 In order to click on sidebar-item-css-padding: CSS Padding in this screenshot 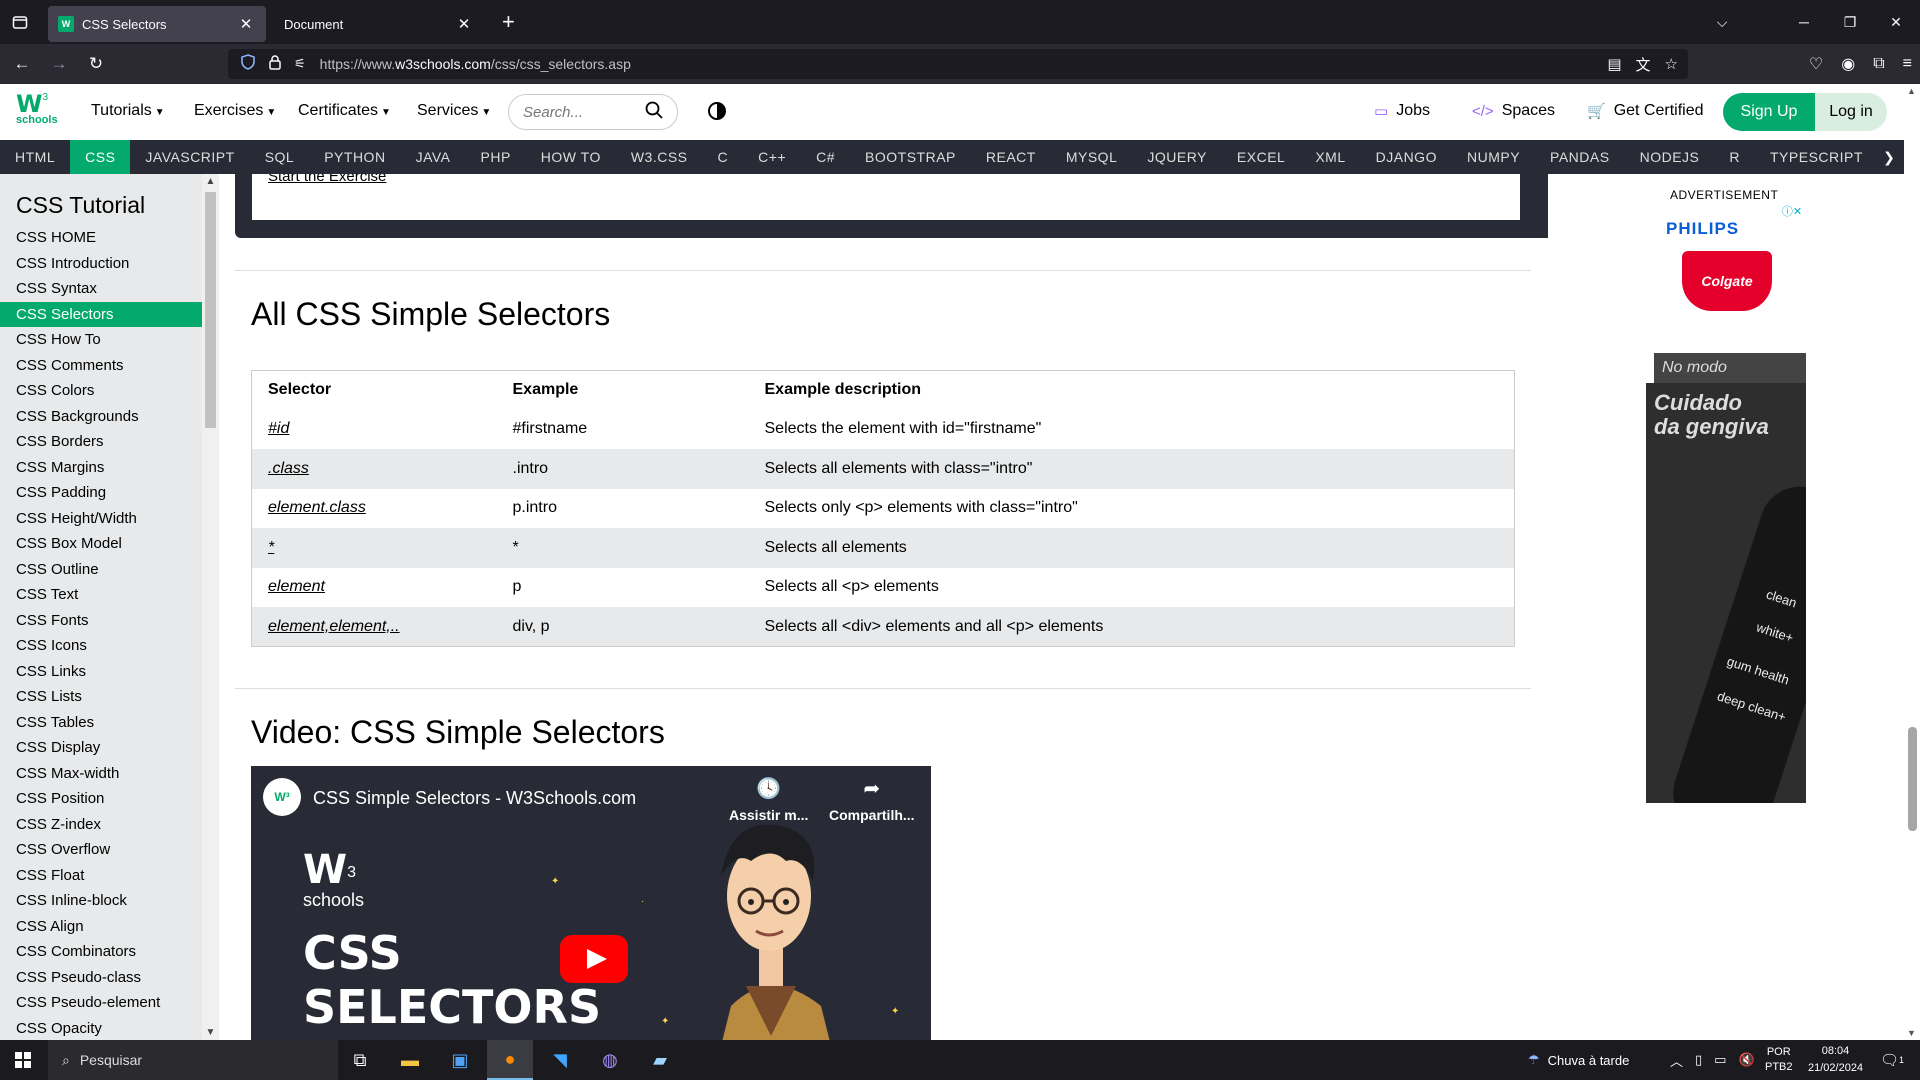, I will do `click(109, 493)`.